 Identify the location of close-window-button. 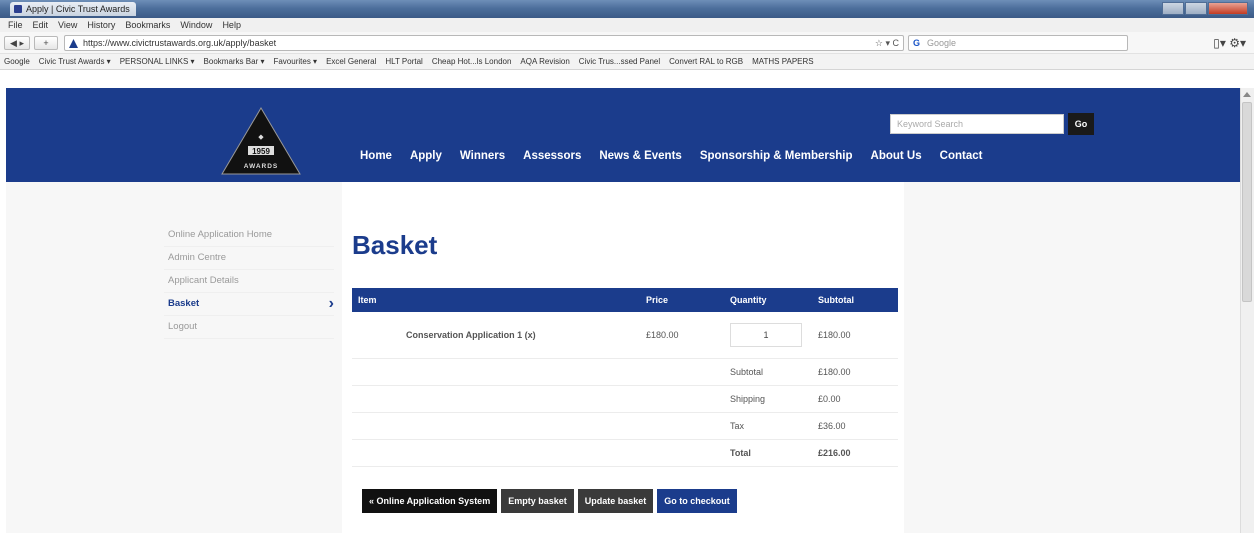
(1228, 8).